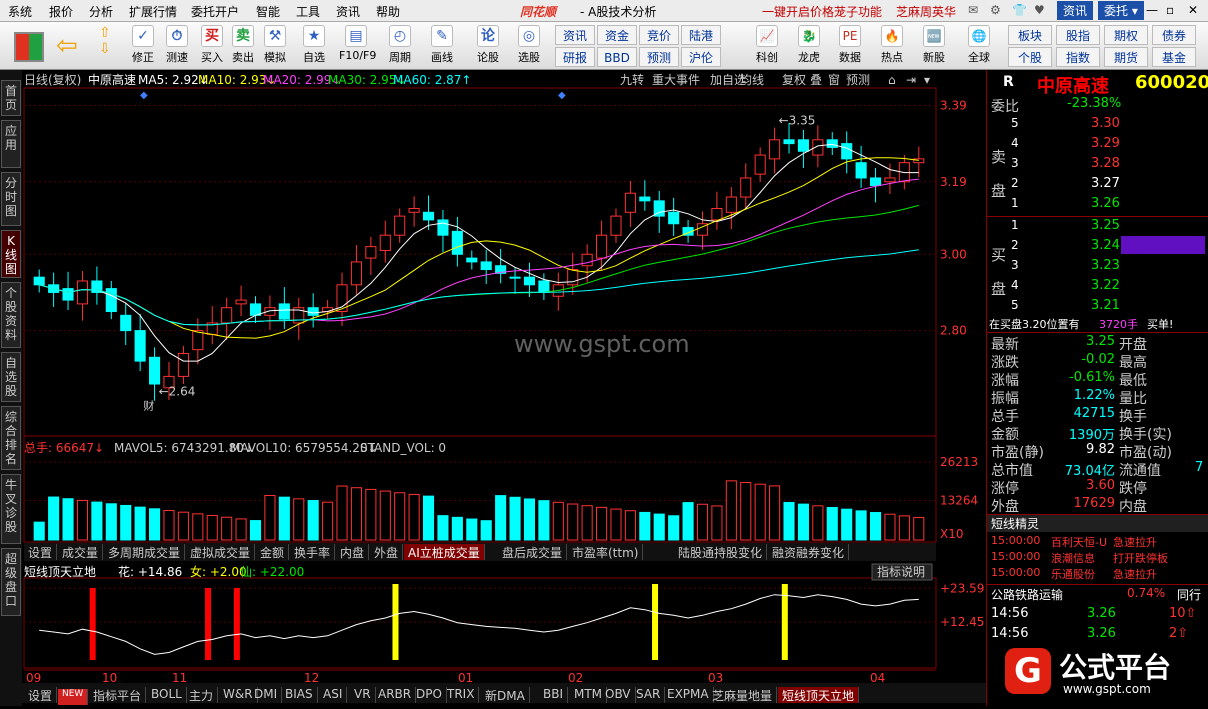 The width and height of the screenshot is (1208, 709). I want to click on bid-price-3: 3.23, so click(1105, 265).